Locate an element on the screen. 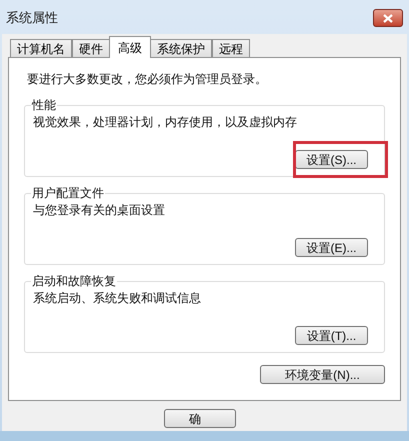 The width and height of the screenshot is (409, 441). close-icon is located at coordinates (388, 18).